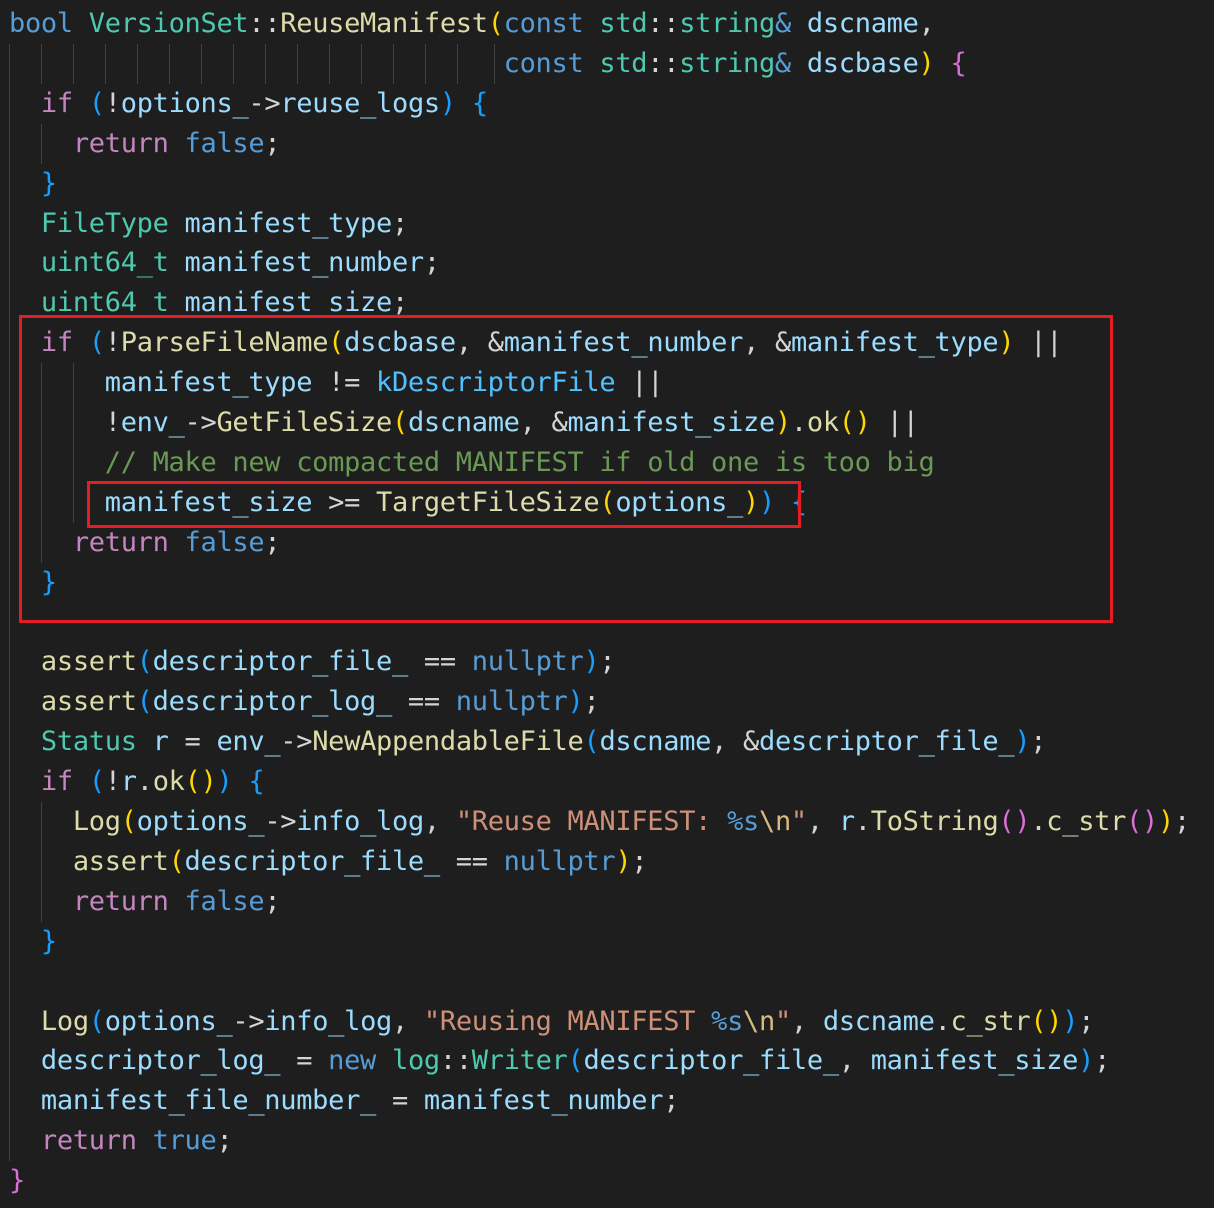 The width and height of the screenshot is (1214, 1208). Describe the element at coordinates (328, 1021) in the screenshot. I see `code-token: info_log` at that location.